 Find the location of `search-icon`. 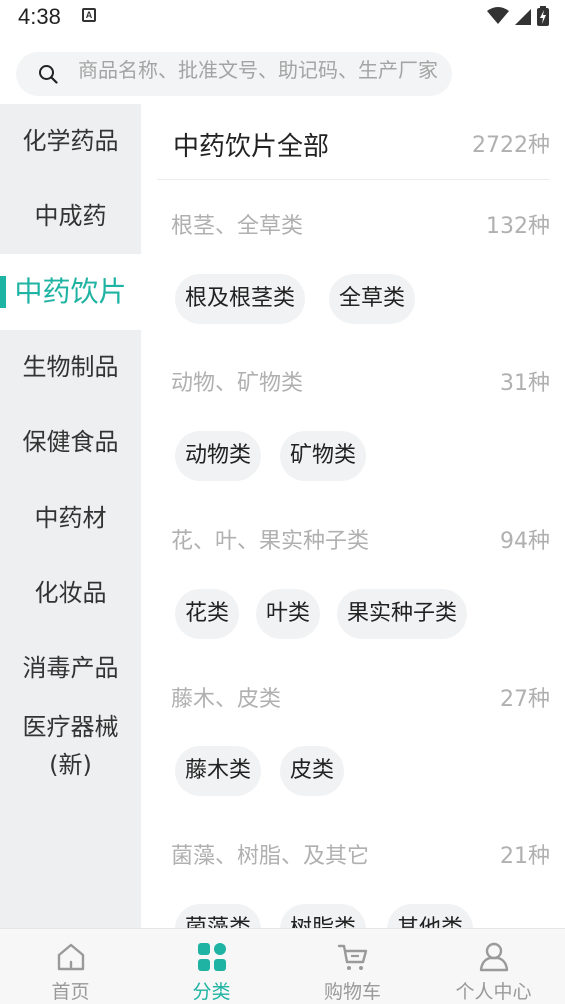

search-icon is located at coordinates (48, 74).